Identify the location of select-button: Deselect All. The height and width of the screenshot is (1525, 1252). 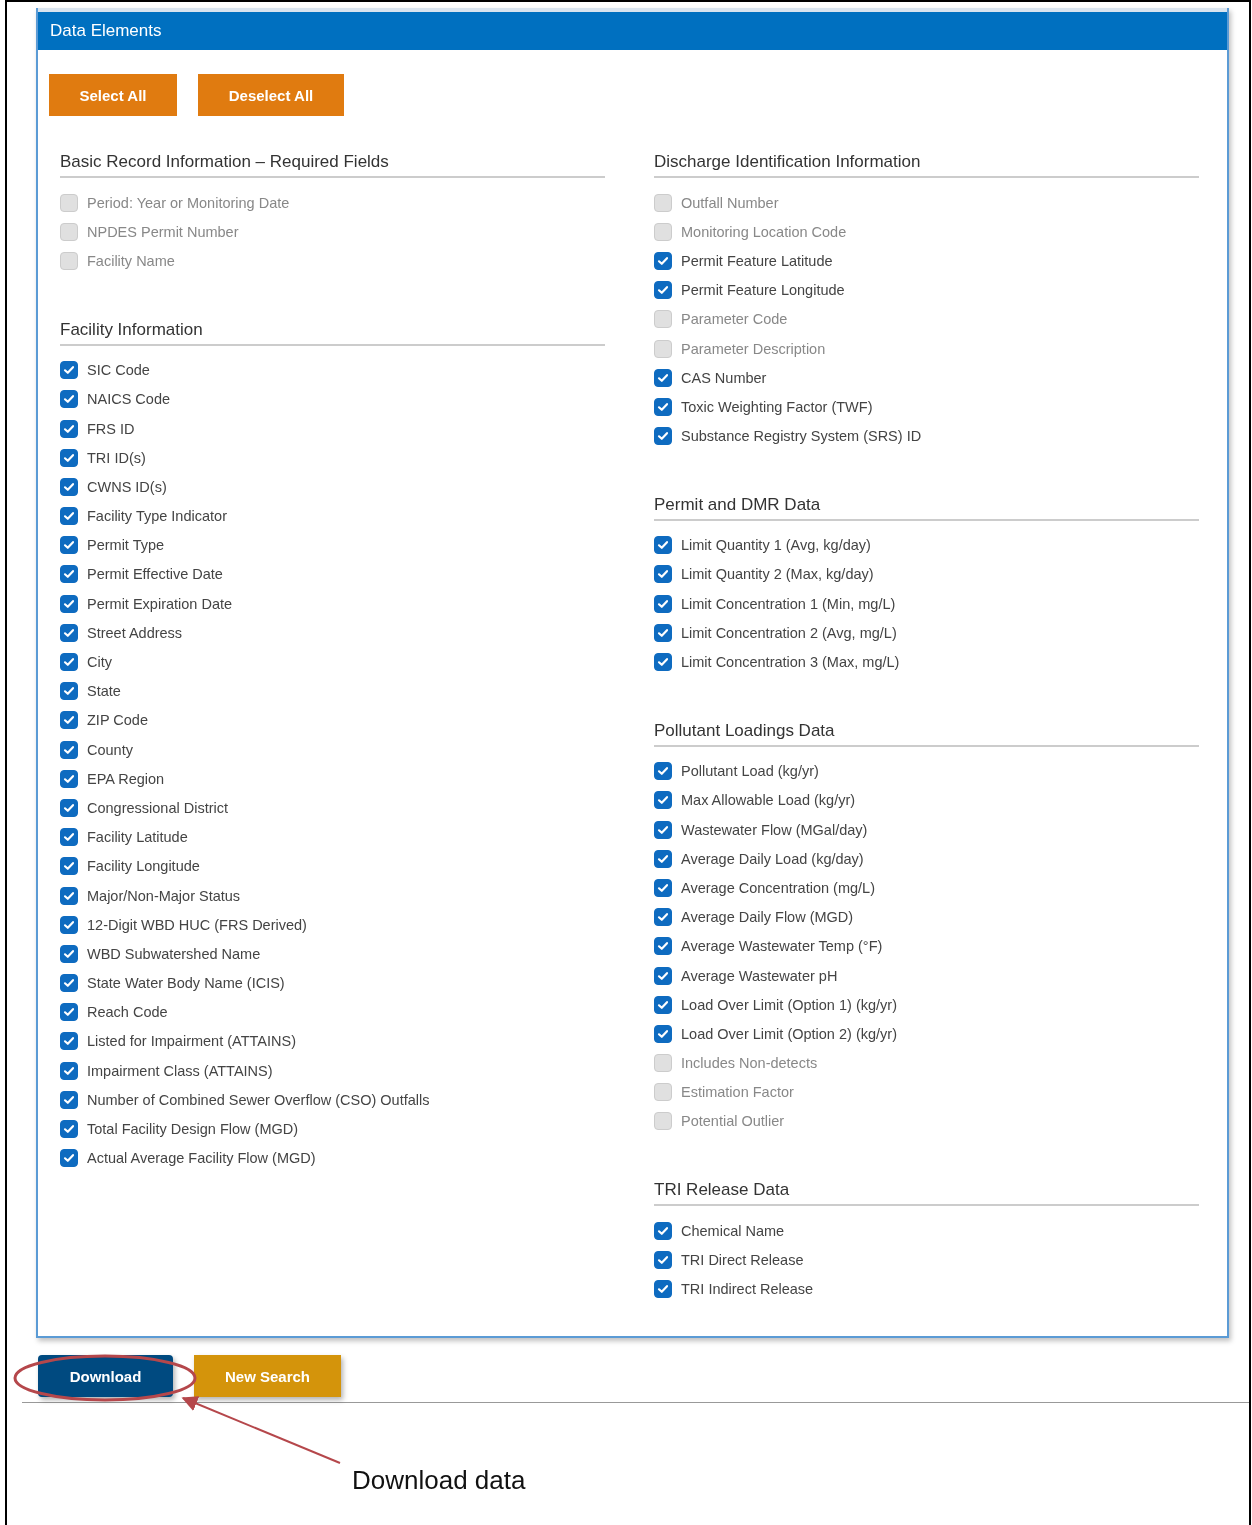
(271, 95).